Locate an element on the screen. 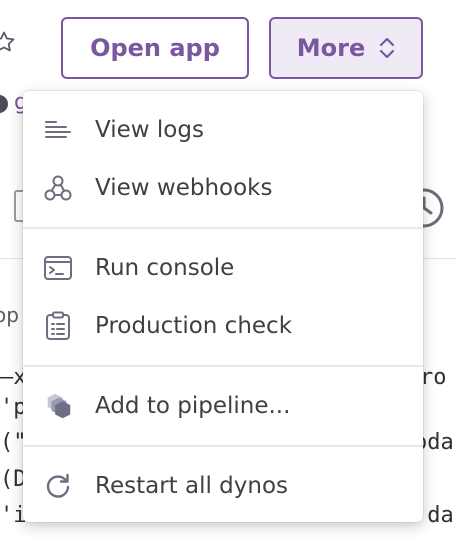 The image size is (456, 547). menu-item-production-check: Production check is located at coordinates (223, 326).